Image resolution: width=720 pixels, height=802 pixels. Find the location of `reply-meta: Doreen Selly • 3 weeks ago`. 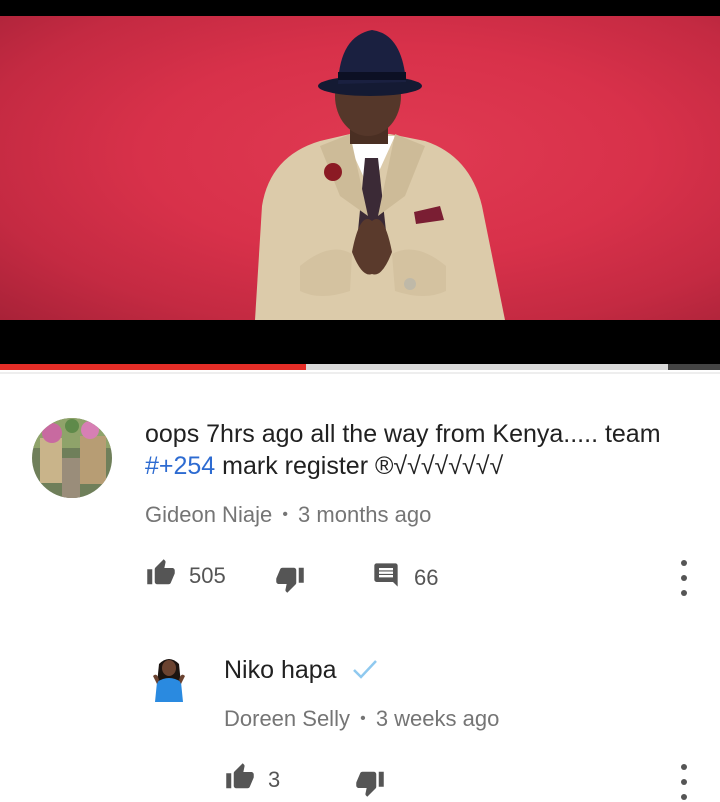

reply-meta: Doreen Selly • 3 weeks ago is located at coordinates (361, 719).